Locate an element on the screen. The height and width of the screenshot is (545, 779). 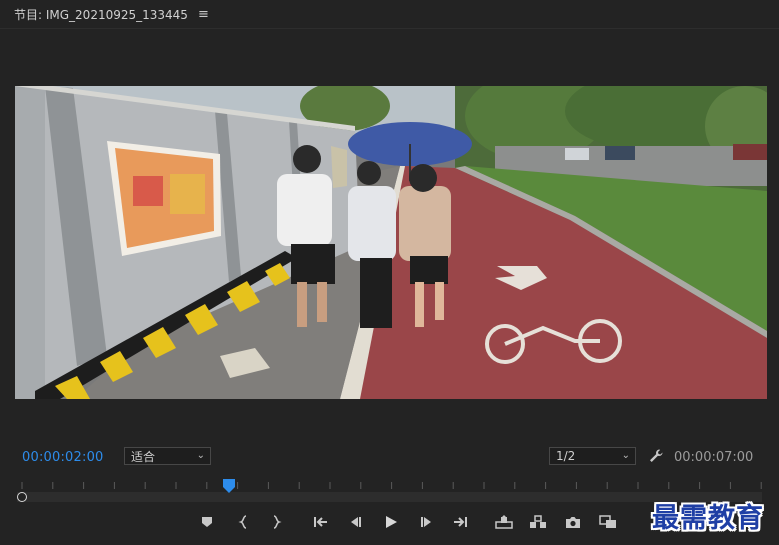
go-to-out-icon is located at coordinates (460, 522).